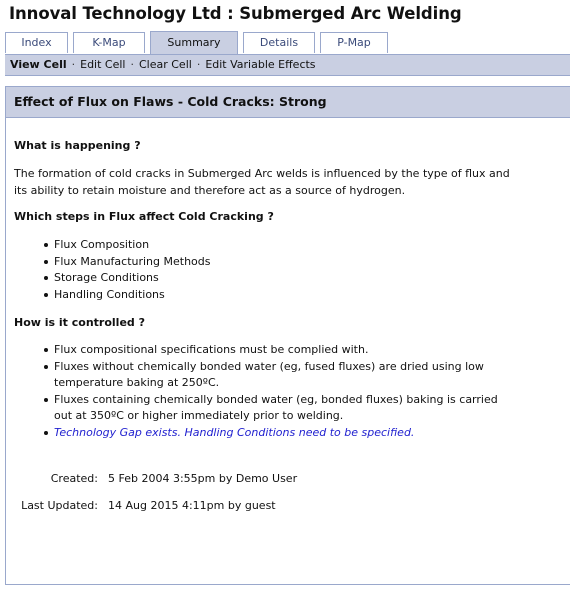 The height and width of the screenshot is (599, 570). Describe the element at coordinates (77, 145) in the screenshot. I see `what-heading: What is happening ?` at that location.